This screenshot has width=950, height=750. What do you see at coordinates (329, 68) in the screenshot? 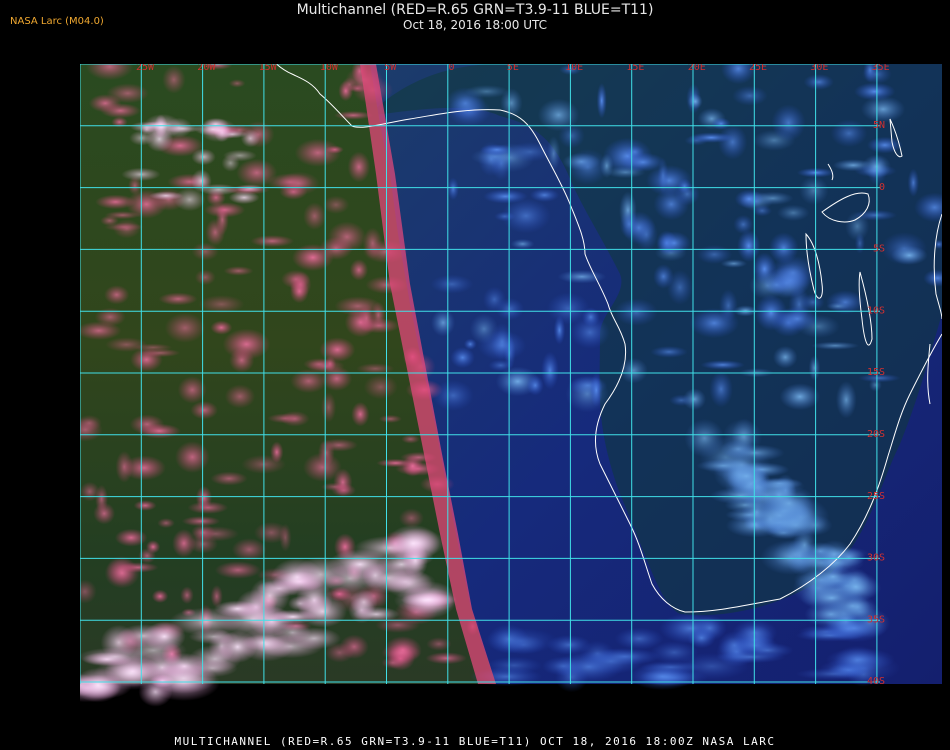
I see `lon-label: 10W` at bounding box center [329, 68].